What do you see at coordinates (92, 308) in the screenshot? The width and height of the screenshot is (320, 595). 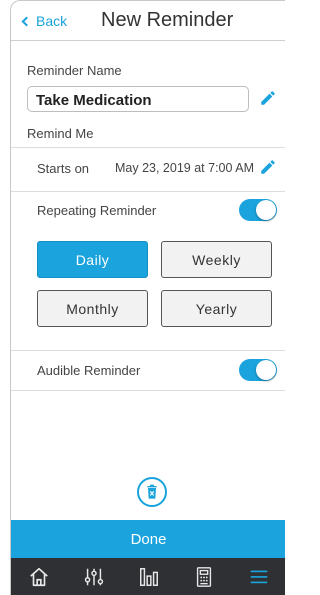 I see `frequency-monthly-button: Monthly` at bounding box center [92, 308].